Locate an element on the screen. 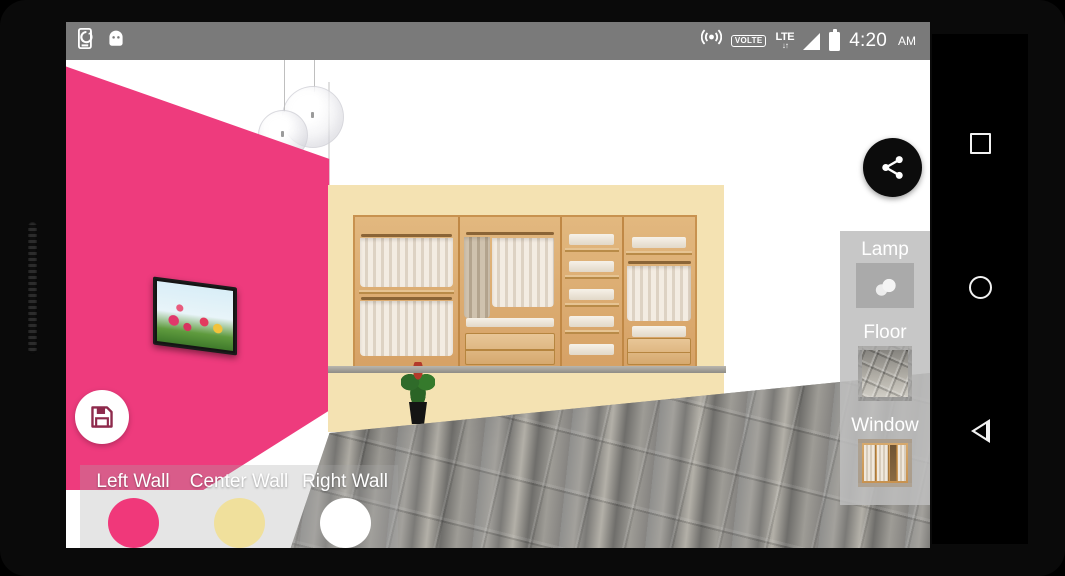 Image resolution: width=1065 pixels, height=576 pixels. tv-screen-image is located at coordinates (195, 316).